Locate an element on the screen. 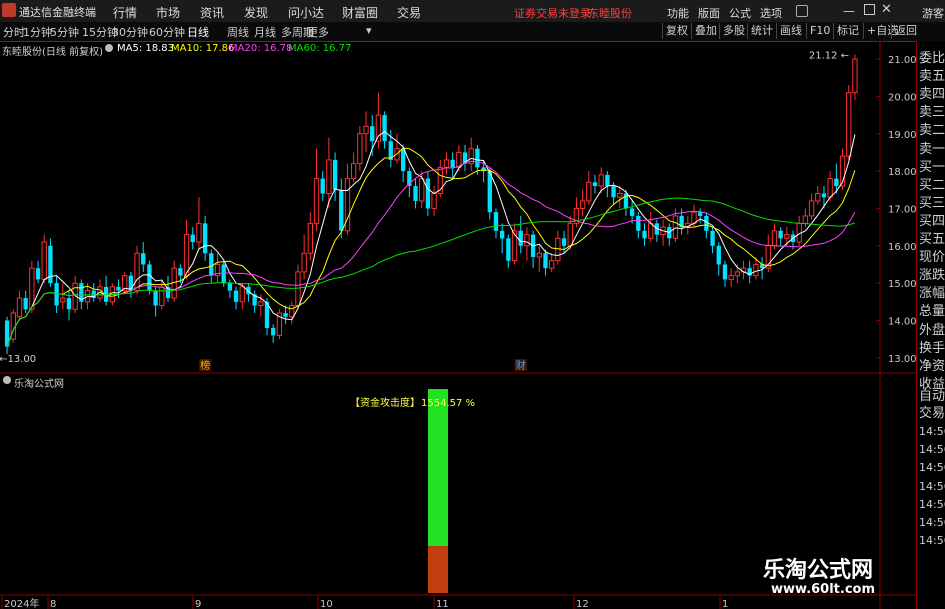 The width and height of the screenshot is (945, 609). indicator-header: 乐淘公式网 is located at coordinates (457, 382).